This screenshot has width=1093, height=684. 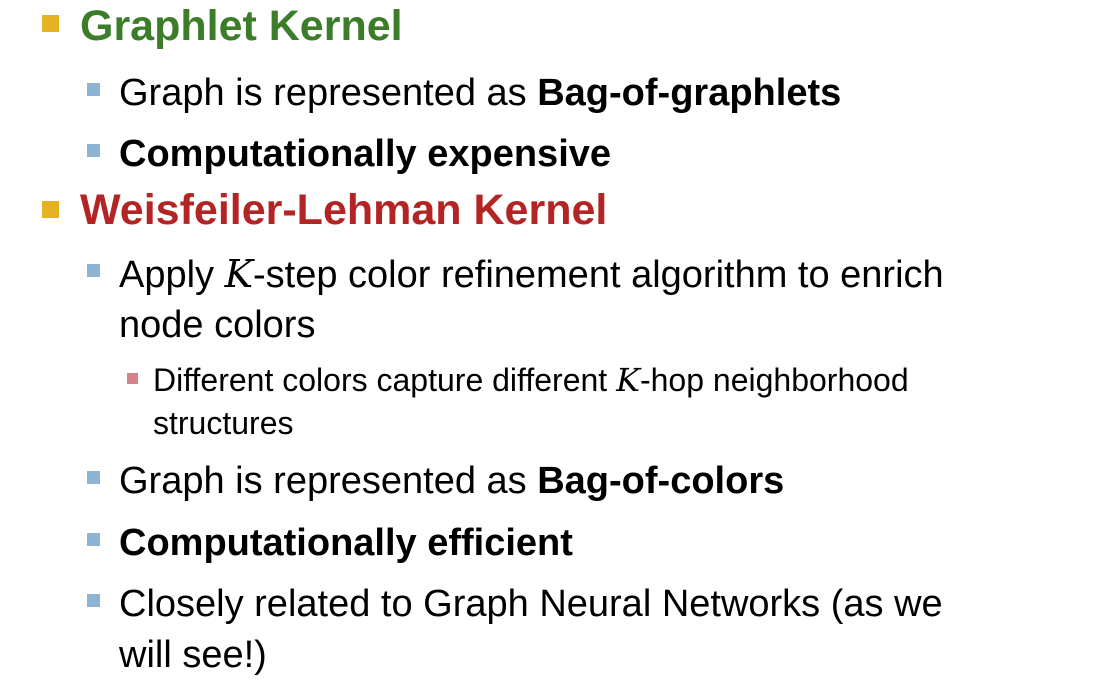 I want to click on subbullet-text: -hop neighborhood, so click(x=774, y=380).